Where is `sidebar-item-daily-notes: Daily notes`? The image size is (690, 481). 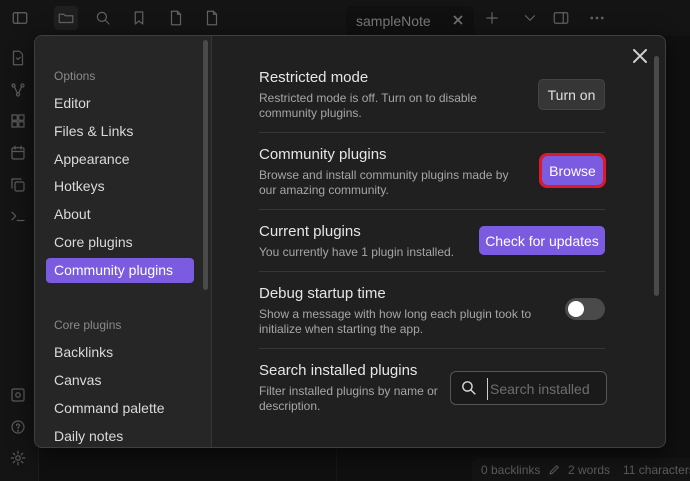
sidebar-item-daily-notes: Daily notes is located at coordinates (120, 435).